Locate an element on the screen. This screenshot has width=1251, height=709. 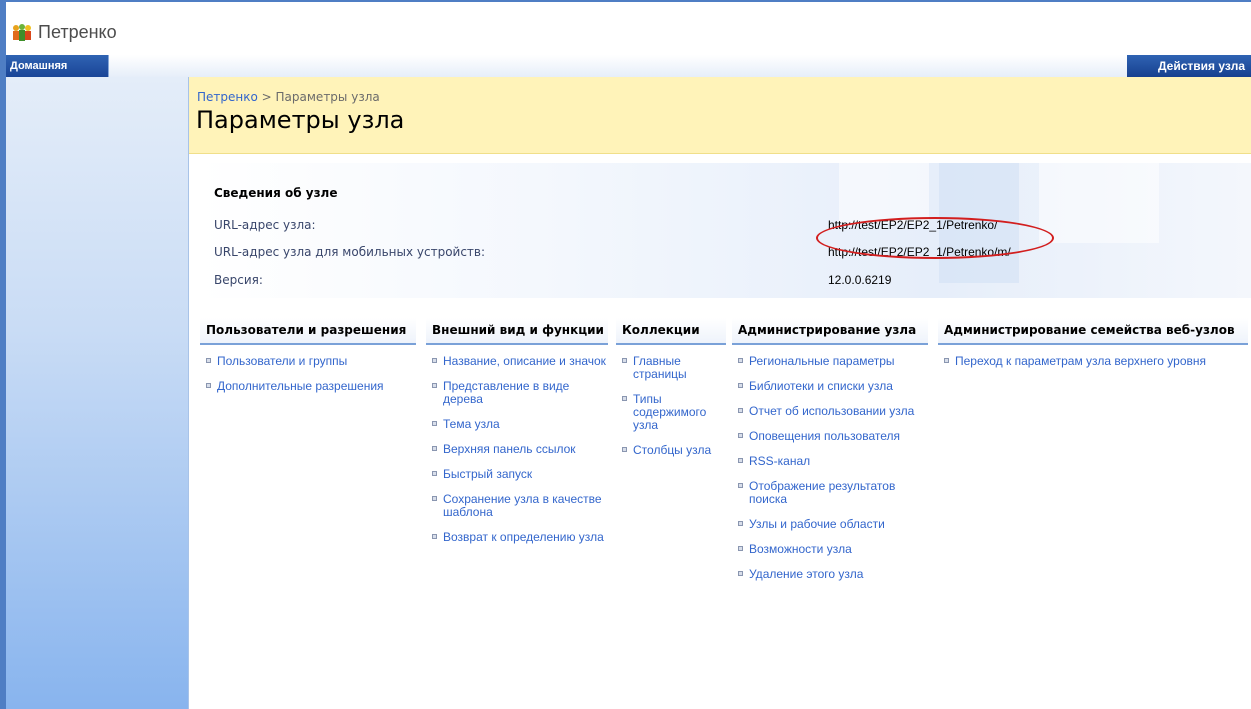
link-site-features: Возможности узла is located at coordinates (830, 549).